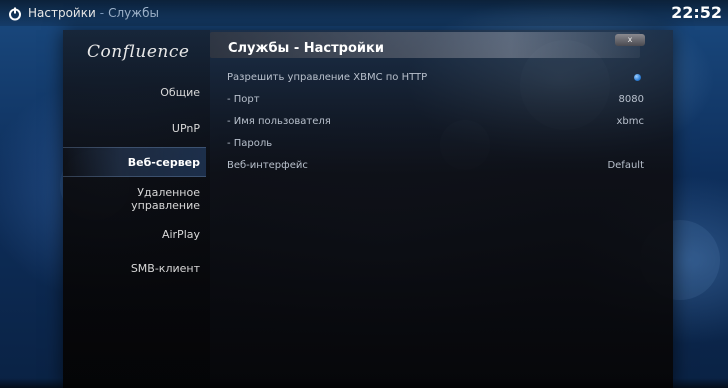 The width and height of the screenshot is (728, 388). I want to click on radio-on-icon, so click(637, 77).